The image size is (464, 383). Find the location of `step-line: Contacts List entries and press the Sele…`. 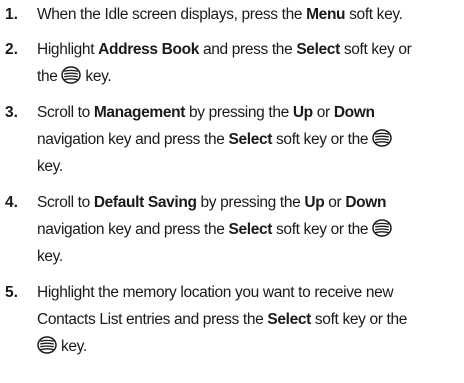

step-line: Contacts List entries and press the Sele… is located at coordinates (249, 319).